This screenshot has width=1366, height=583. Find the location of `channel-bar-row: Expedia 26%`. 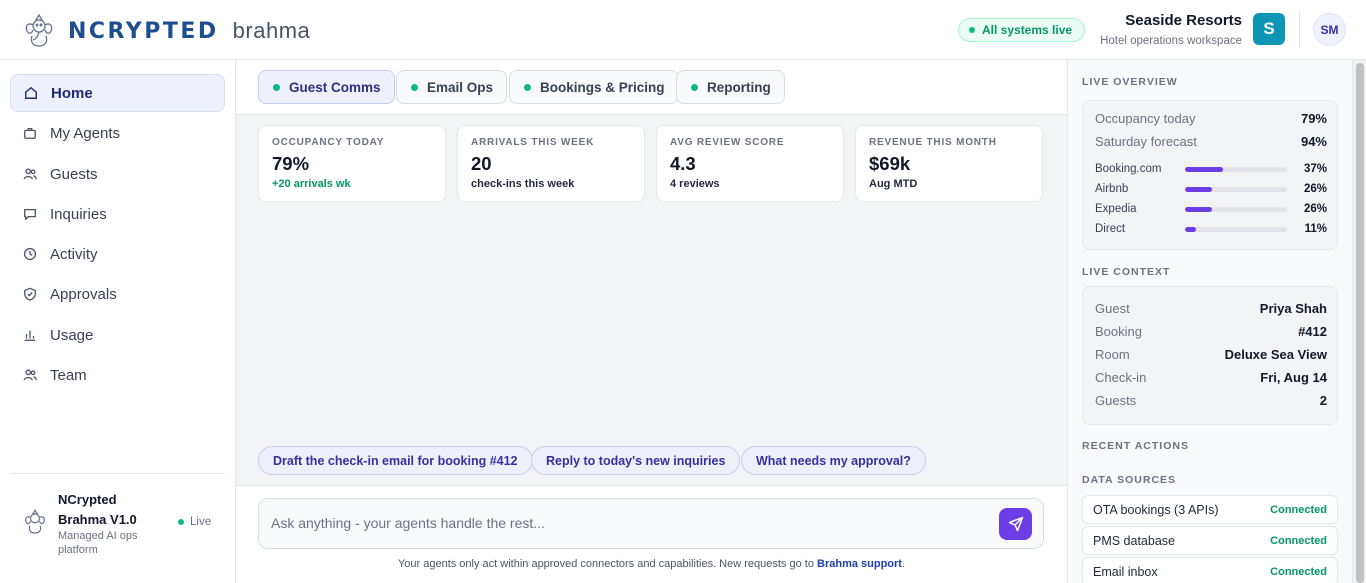

channel-bar-row: Expedia 26% is located at coordinates (1211, 209).